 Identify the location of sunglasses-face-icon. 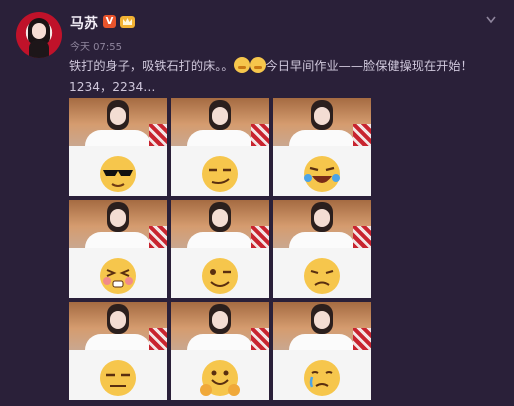
(118, 174).